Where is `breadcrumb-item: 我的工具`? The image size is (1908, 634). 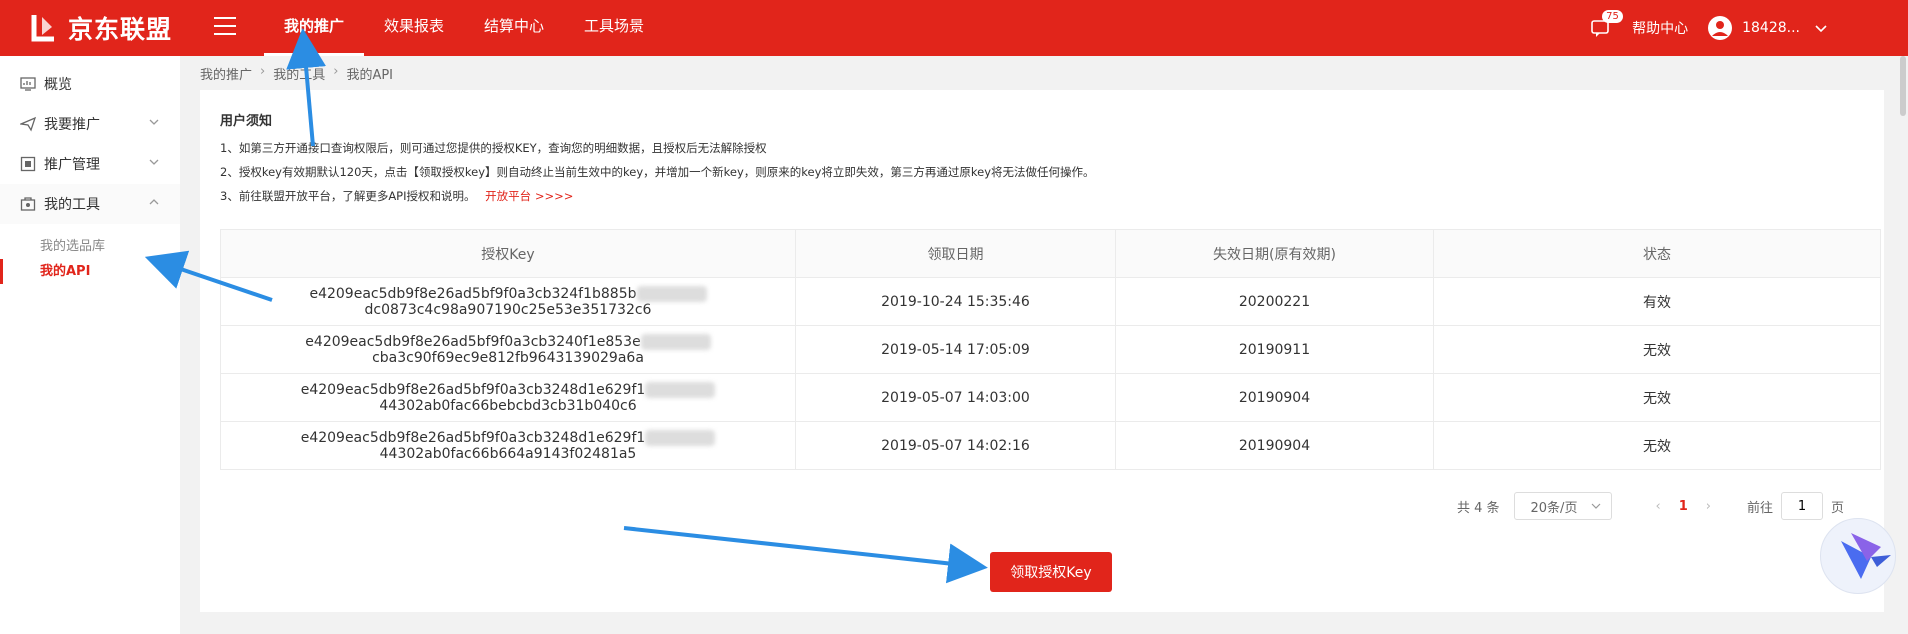 breadcrumb-item: 我的工具 is located at coordinates (299, 73).